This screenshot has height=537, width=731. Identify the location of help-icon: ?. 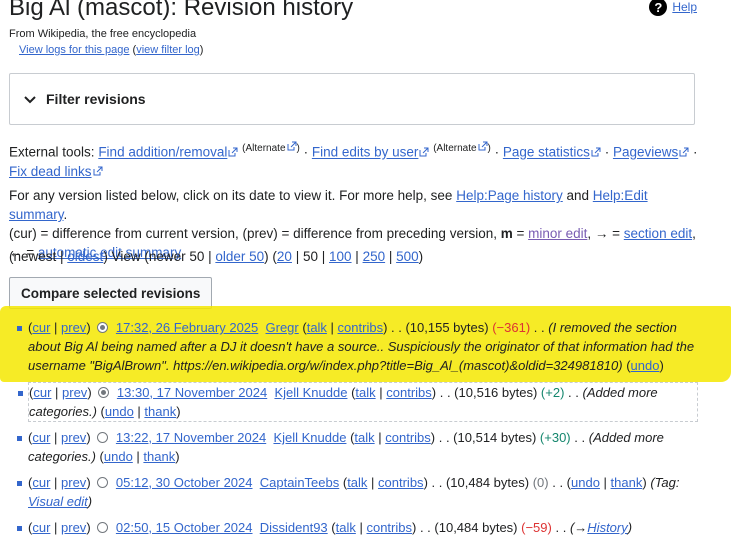
(658, 8).